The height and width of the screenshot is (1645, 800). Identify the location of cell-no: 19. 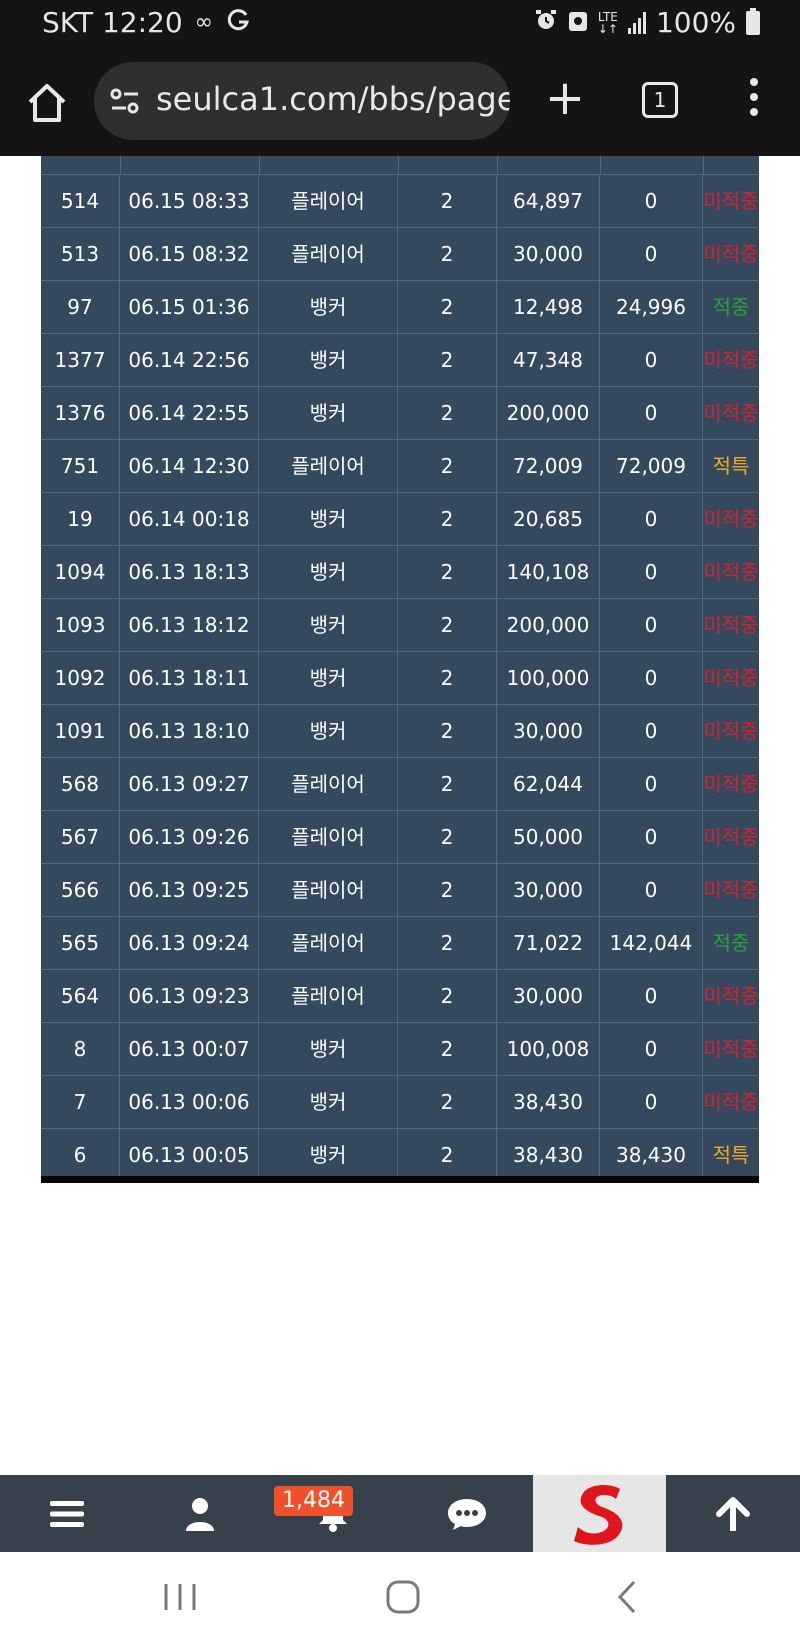
(80, 519).